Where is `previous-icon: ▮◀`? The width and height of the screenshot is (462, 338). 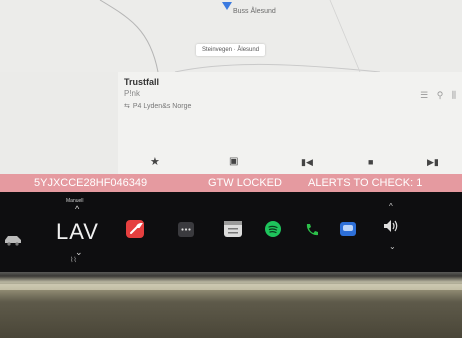
previous-icon: ▮◀ is located at coordinates (307, 162).